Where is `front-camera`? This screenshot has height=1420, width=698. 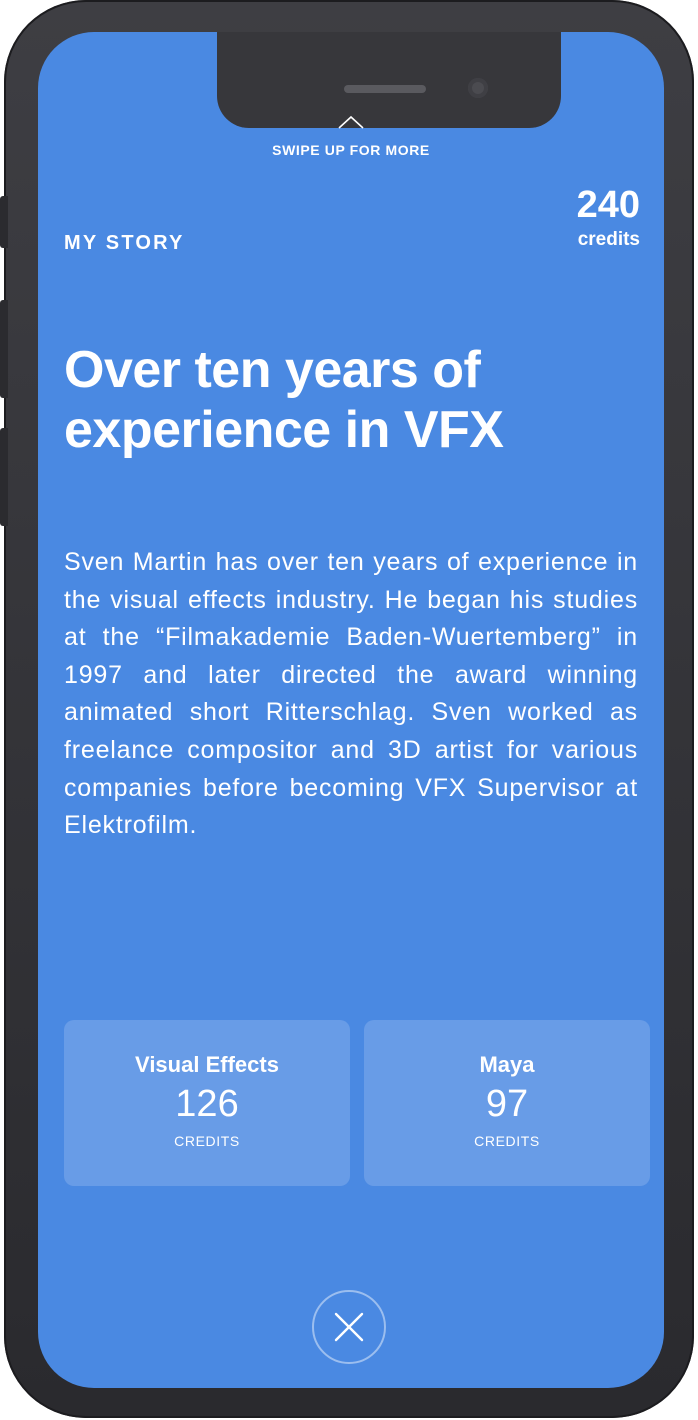 front-camera is located at coordinates (478, 88).